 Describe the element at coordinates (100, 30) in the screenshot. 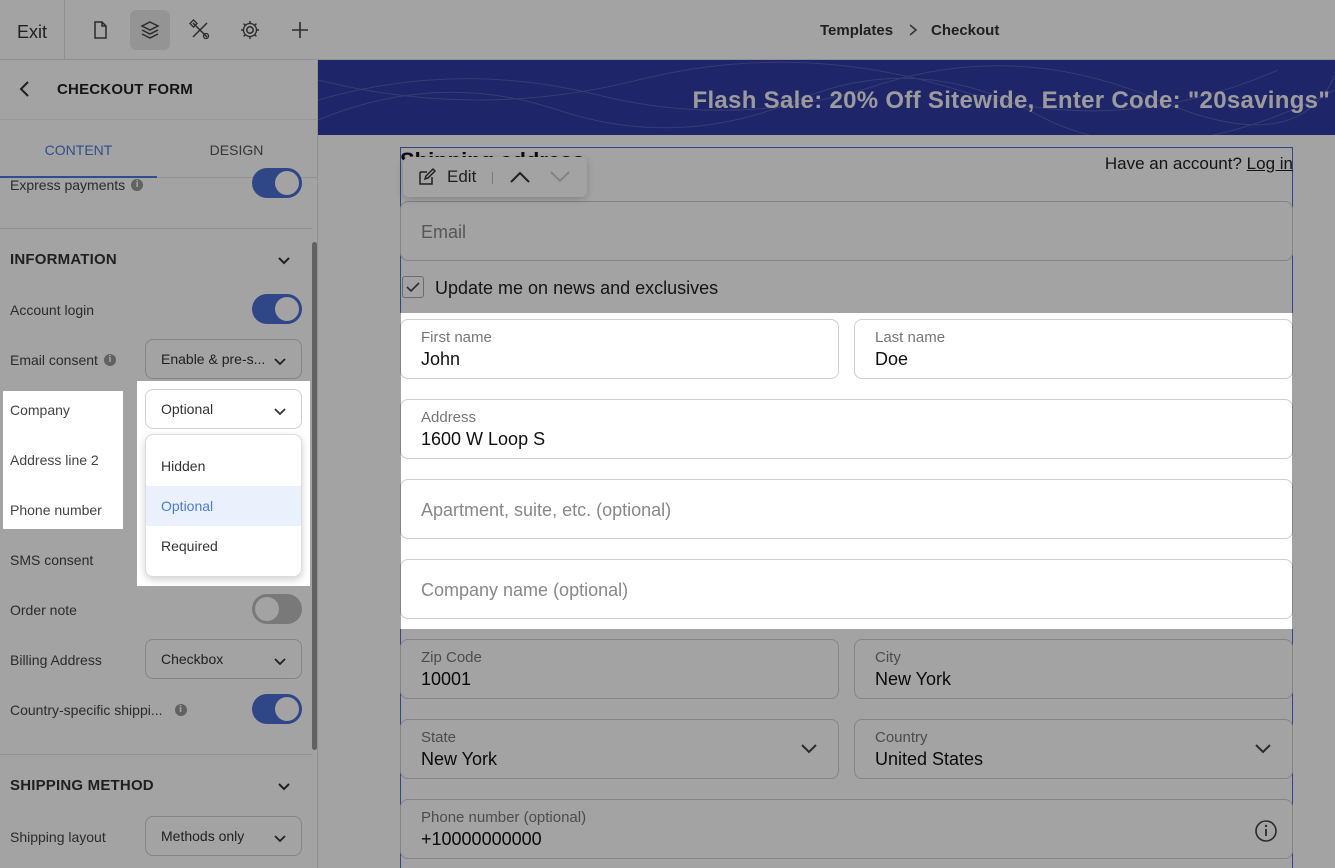

I see `page-icon` at that location.